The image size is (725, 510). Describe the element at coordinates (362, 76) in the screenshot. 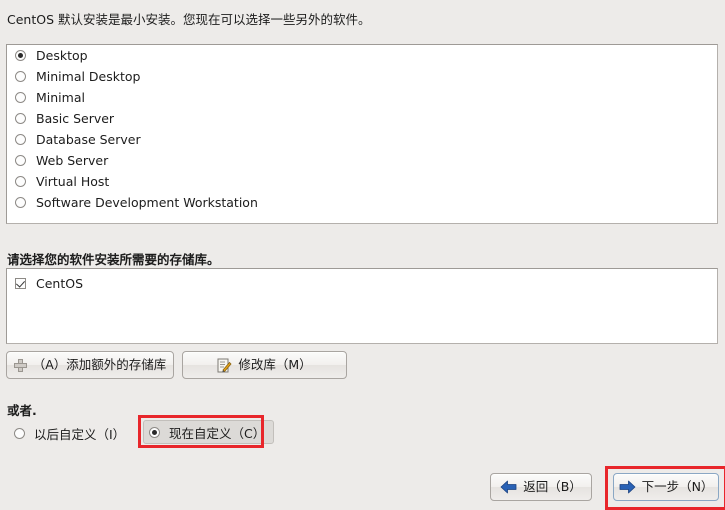

I see `list-item: Minimal Desktop` at that location.